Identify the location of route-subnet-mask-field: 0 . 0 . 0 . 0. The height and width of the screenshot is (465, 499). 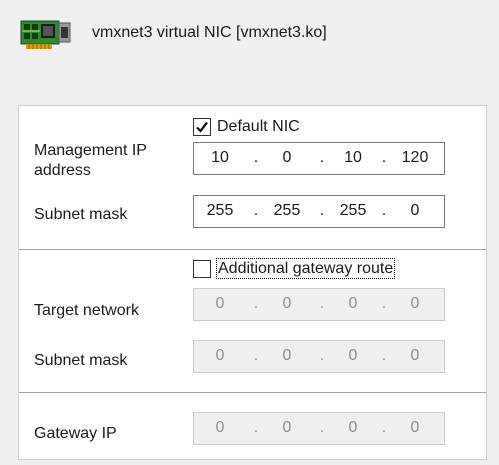
(319, 356).